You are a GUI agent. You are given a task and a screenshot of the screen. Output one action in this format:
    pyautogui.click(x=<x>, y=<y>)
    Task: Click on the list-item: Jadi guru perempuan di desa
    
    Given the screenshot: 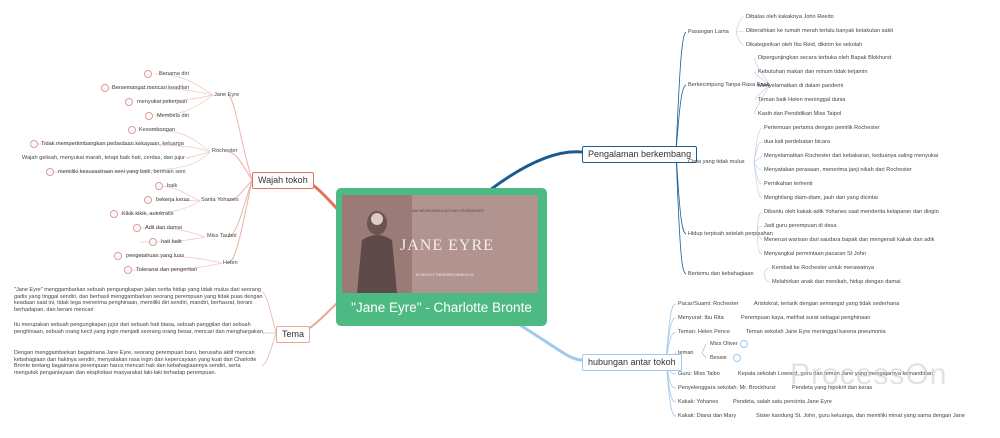 What is the action you would take?
    pyautogui.click(x=800, y=226)
    